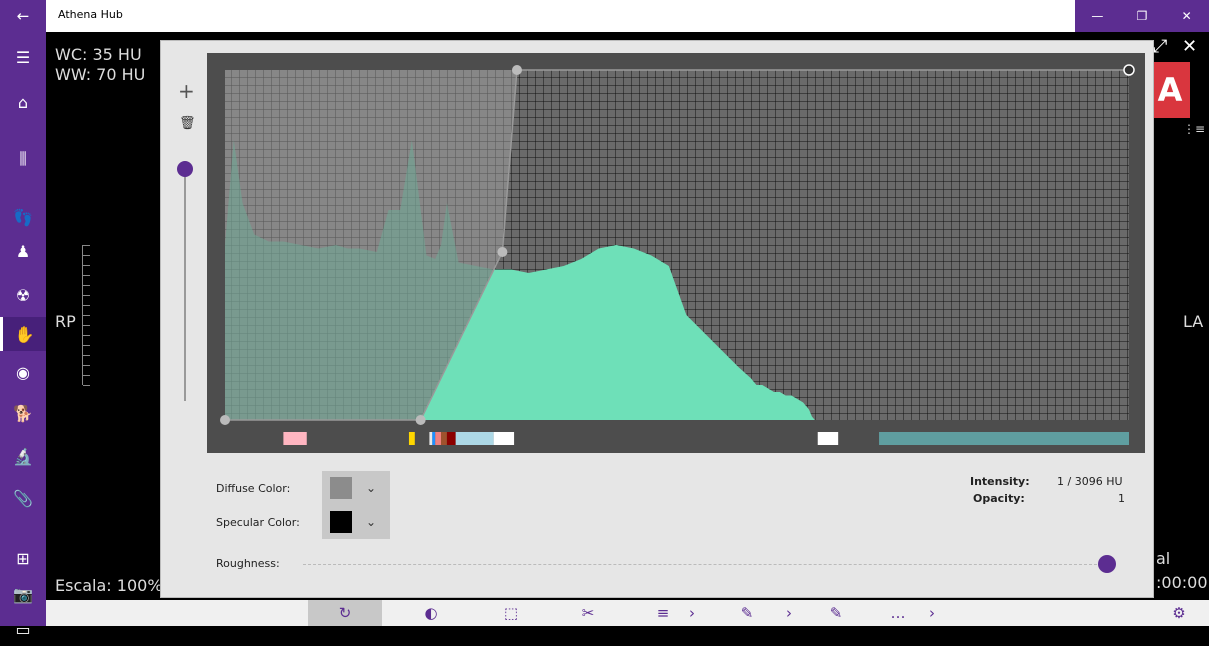  What do you see at coordinates (187, 123) in the screenshot?
I see `delete-point-button: 🗑` at bounding box center [187, 123].